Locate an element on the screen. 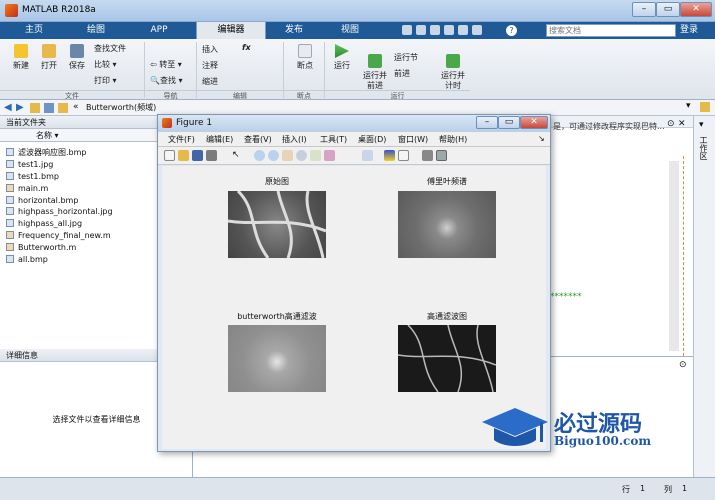 Image resolution: width=715 pixels, height=500 pixels. run-button: 运行 is located at coordinates (342, 57).